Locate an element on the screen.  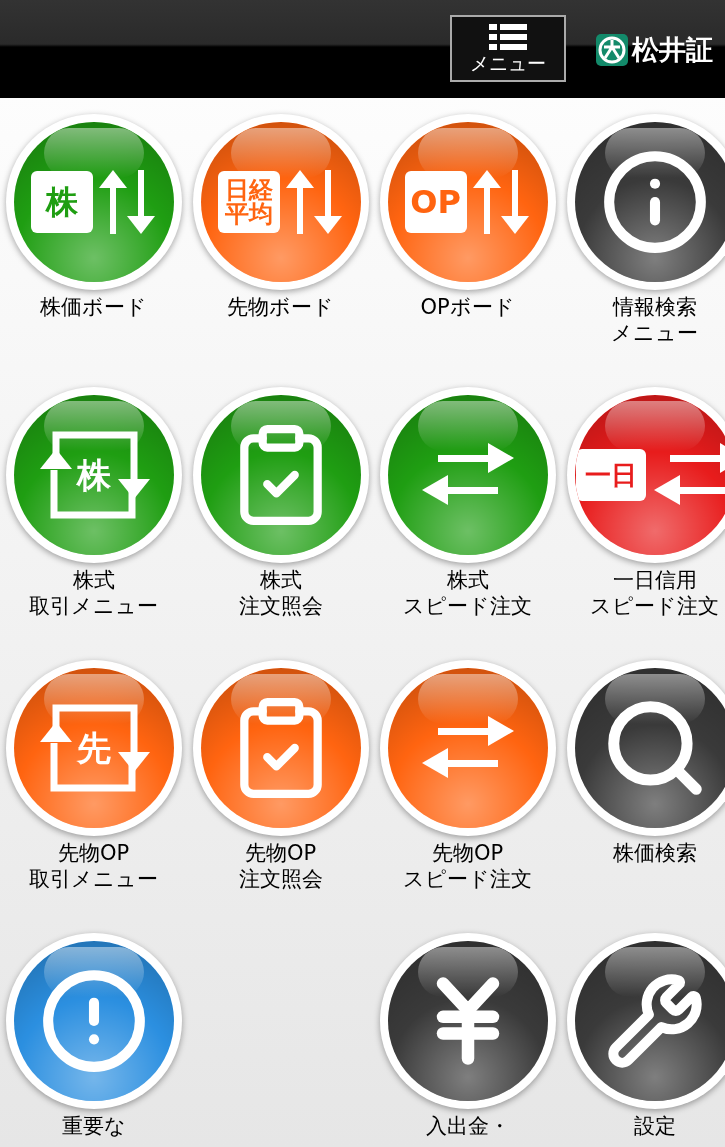
tile-label: 重要な is located at coordinates (93, 1126).